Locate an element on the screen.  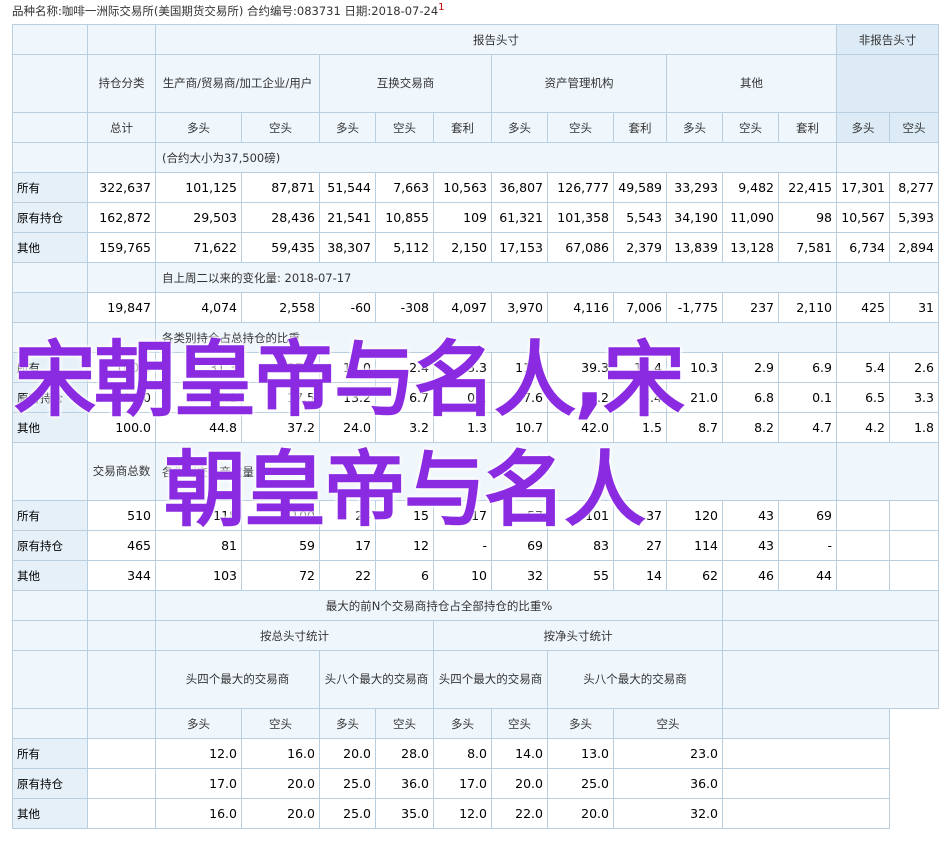
data-cell: 29,503 is located at coordinates (198, 217).